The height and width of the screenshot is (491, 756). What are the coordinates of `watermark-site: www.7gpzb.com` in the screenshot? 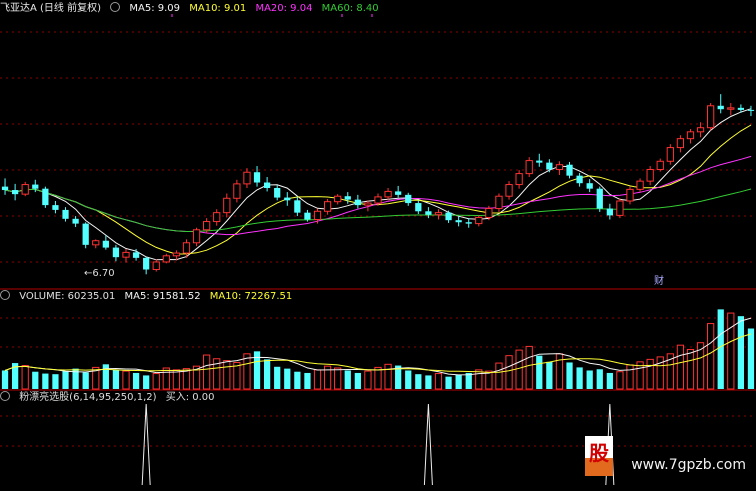 It's located at (688, 465).